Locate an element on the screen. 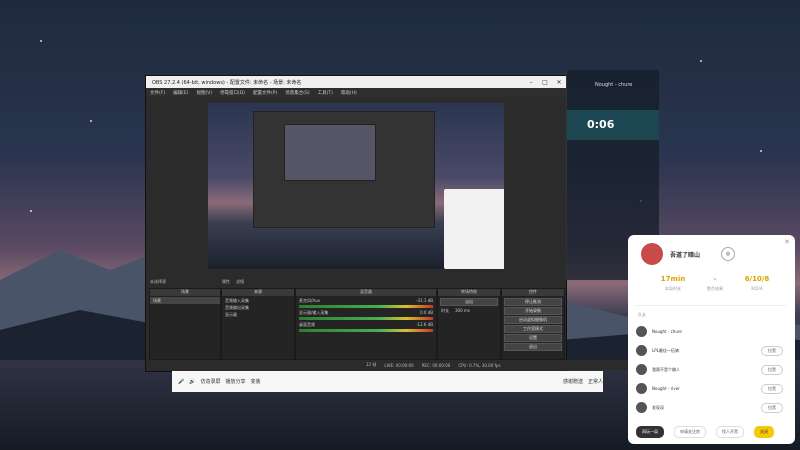 This screenshot has height=450, width=800. side-title: Nought - chure is located at coordinates (614, 85).